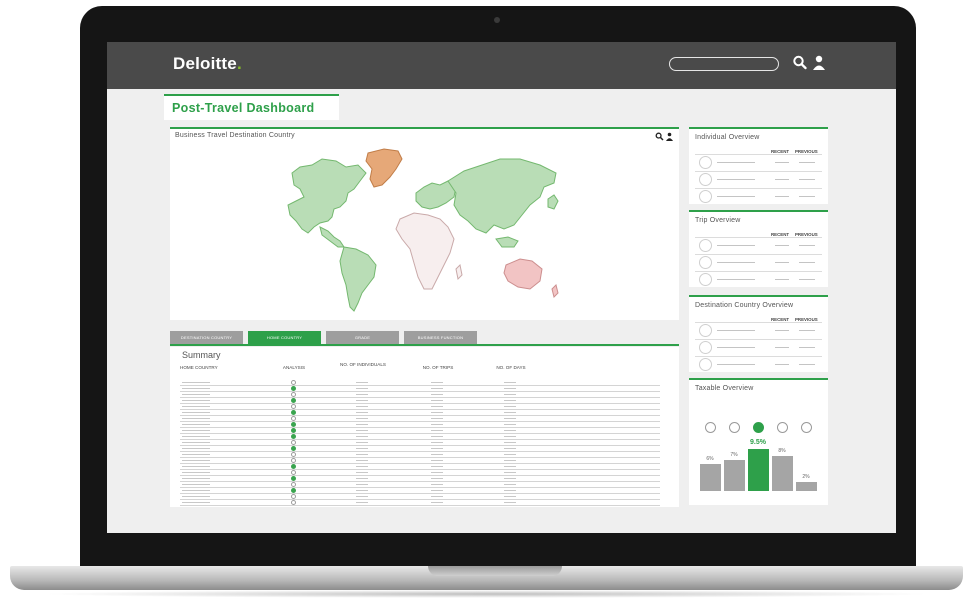  I want to click on search-input, so click(724, 64).